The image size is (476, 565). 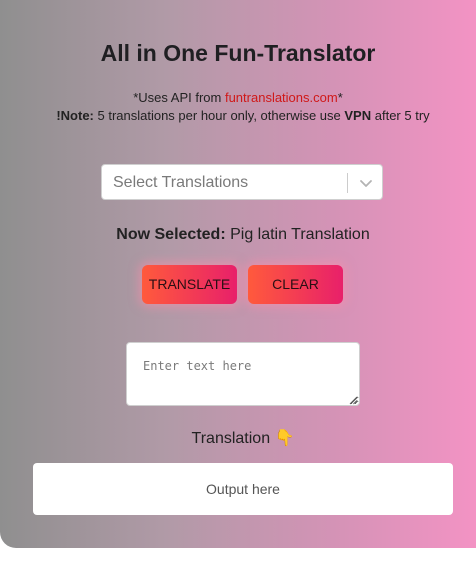 I want to click on now-selected-value: Pig latin Translation, so click(x=297, y=234).